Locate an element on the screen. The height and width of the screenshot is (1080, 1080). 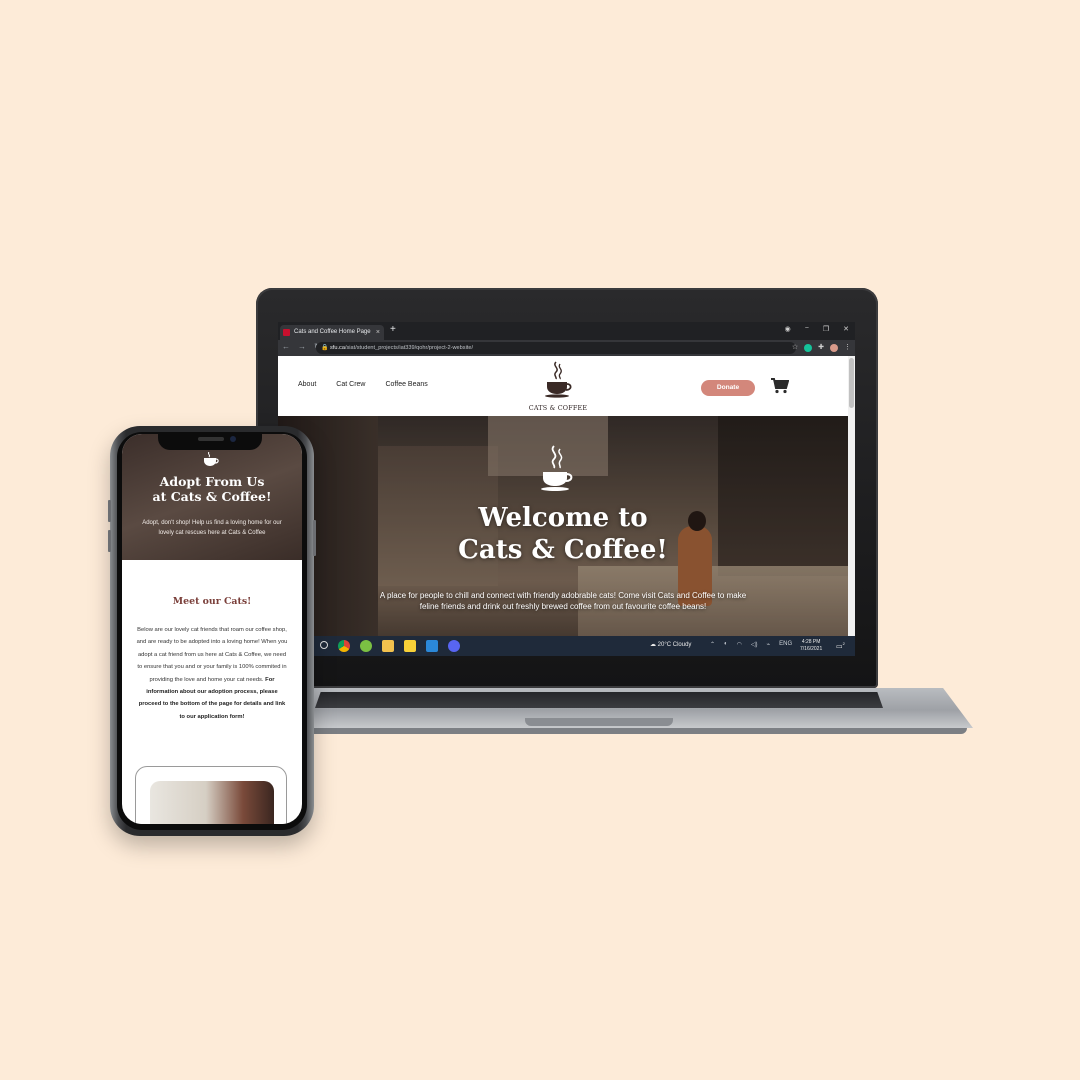
discord-icon is located at coordinates (454, 646).